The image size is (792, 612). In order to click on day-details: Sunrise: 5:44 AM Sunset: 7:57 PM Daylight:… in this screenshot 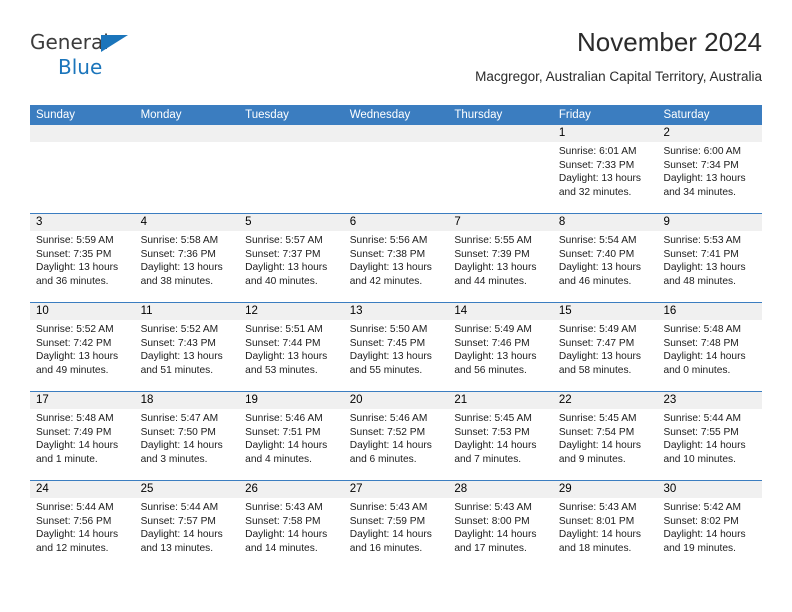, I will do `click(187, 526)`.